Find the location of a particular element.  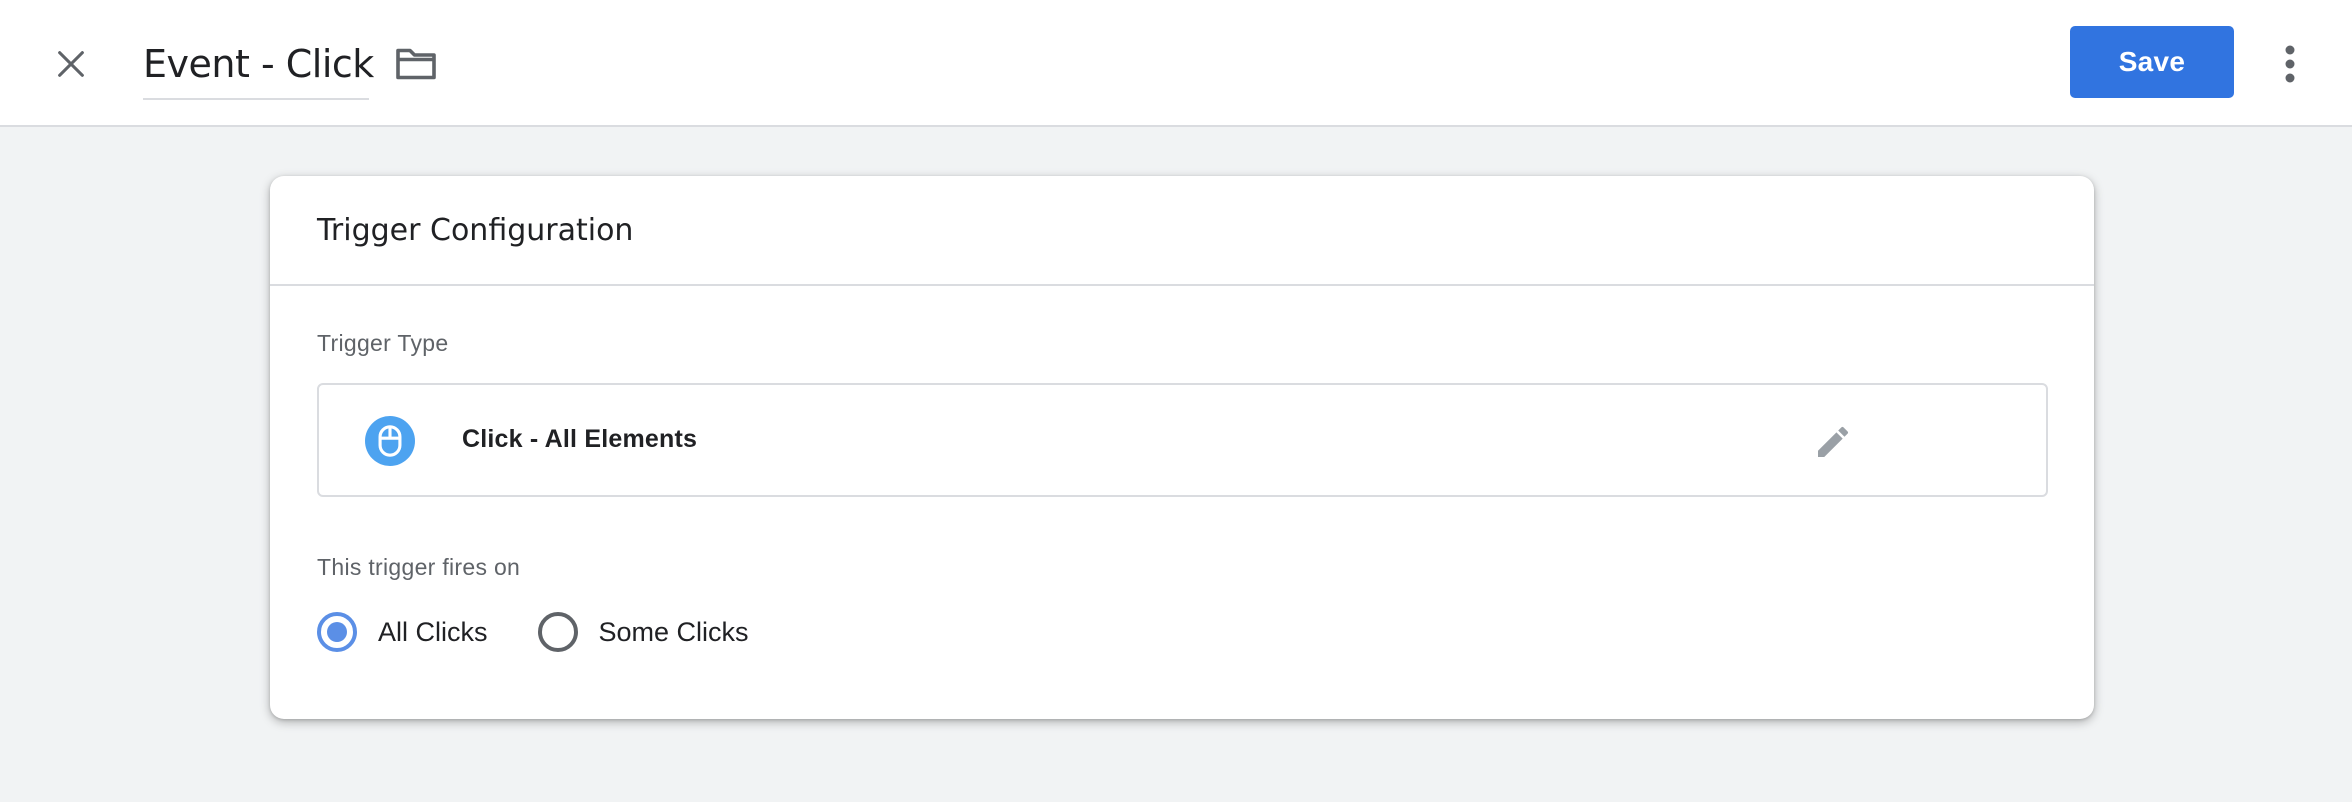

radio-some-clicks: Some Clicks is located at coordinates (643, 632).